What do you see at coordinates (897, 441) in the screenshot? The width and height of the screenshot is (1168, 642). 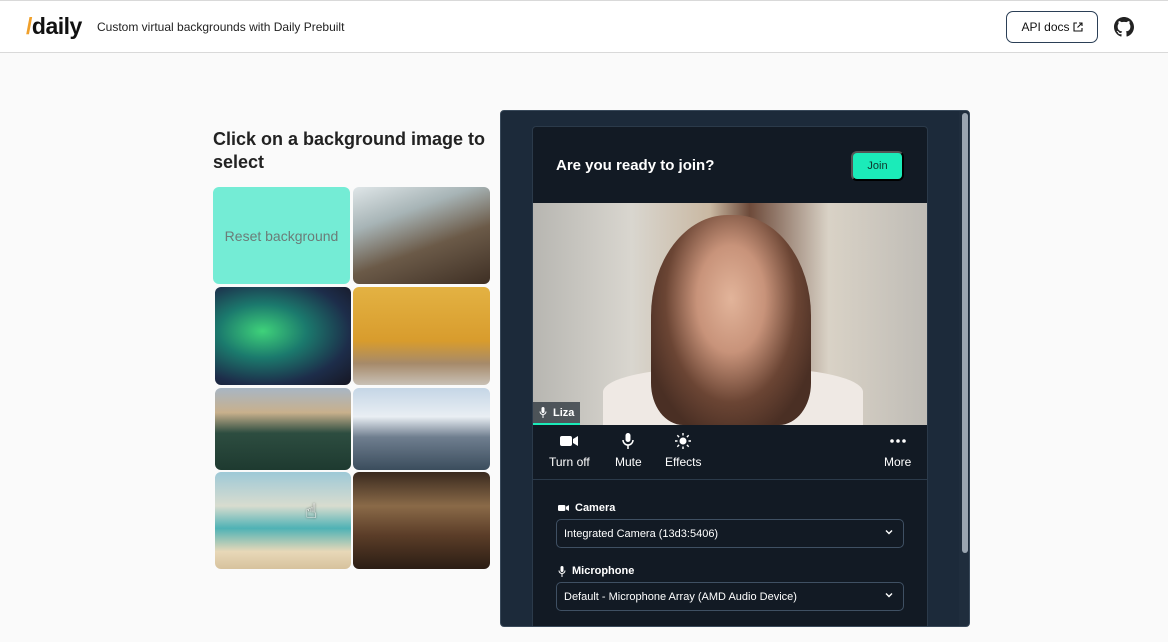 I see `more-dots-icon` at bounding box center [897, 441].